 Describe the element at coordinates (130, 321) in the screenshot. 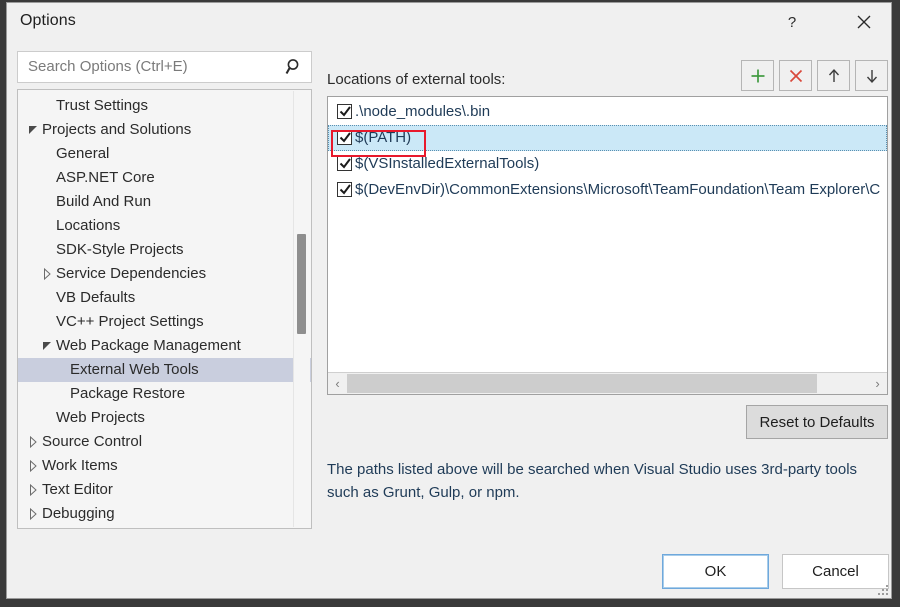

I see `sidebar-item-label: VC++ Project Settings` at that location.